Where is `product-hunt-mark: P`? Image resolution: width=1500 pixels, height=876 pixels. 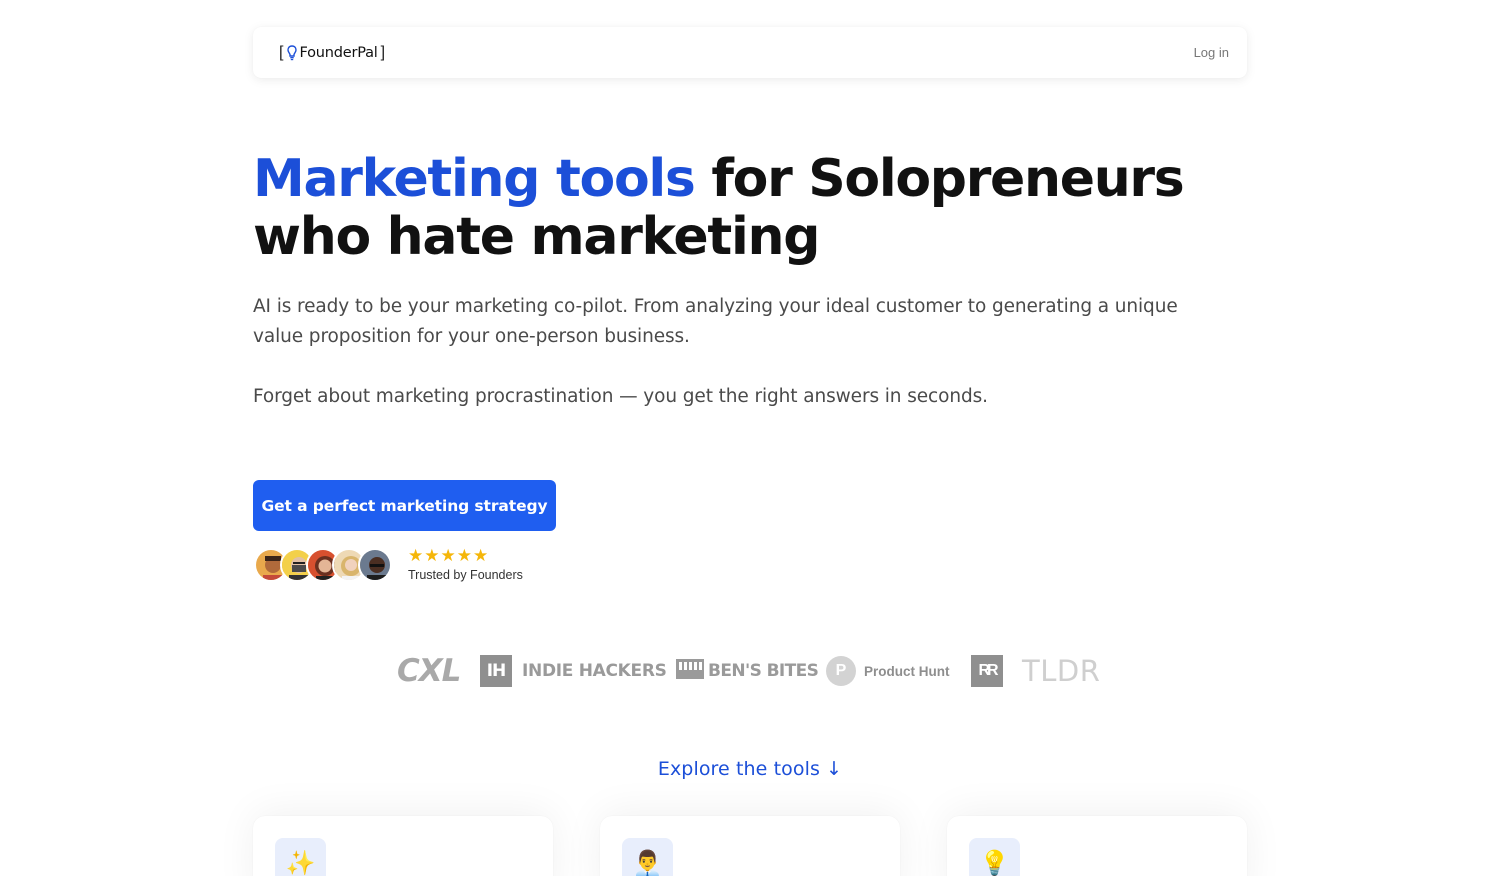 product-hunt-mark: P is located at coordinates (841, 671).